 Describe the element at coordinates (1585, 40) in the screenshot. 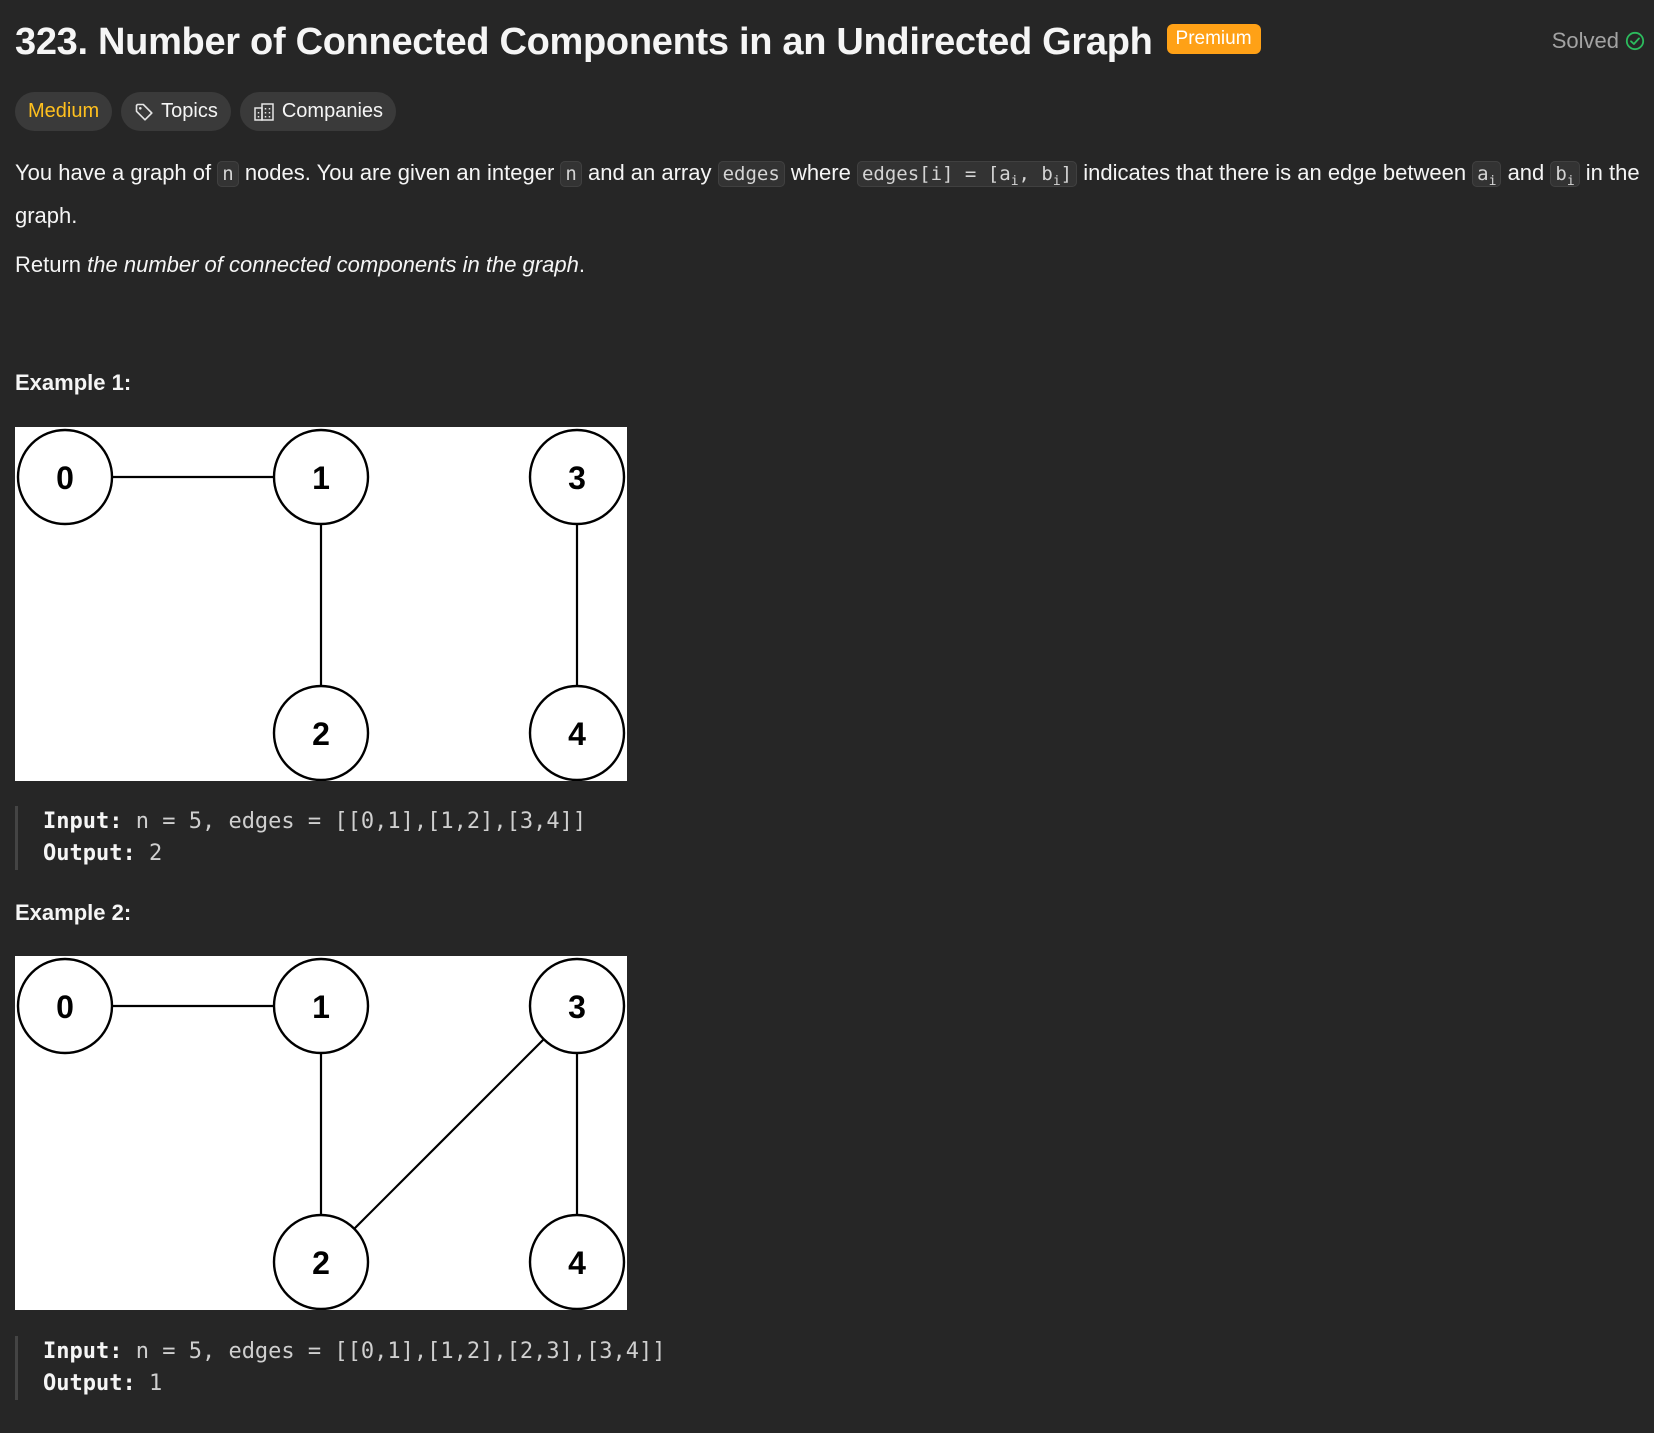

I see `solved-label: Solved` at that location.